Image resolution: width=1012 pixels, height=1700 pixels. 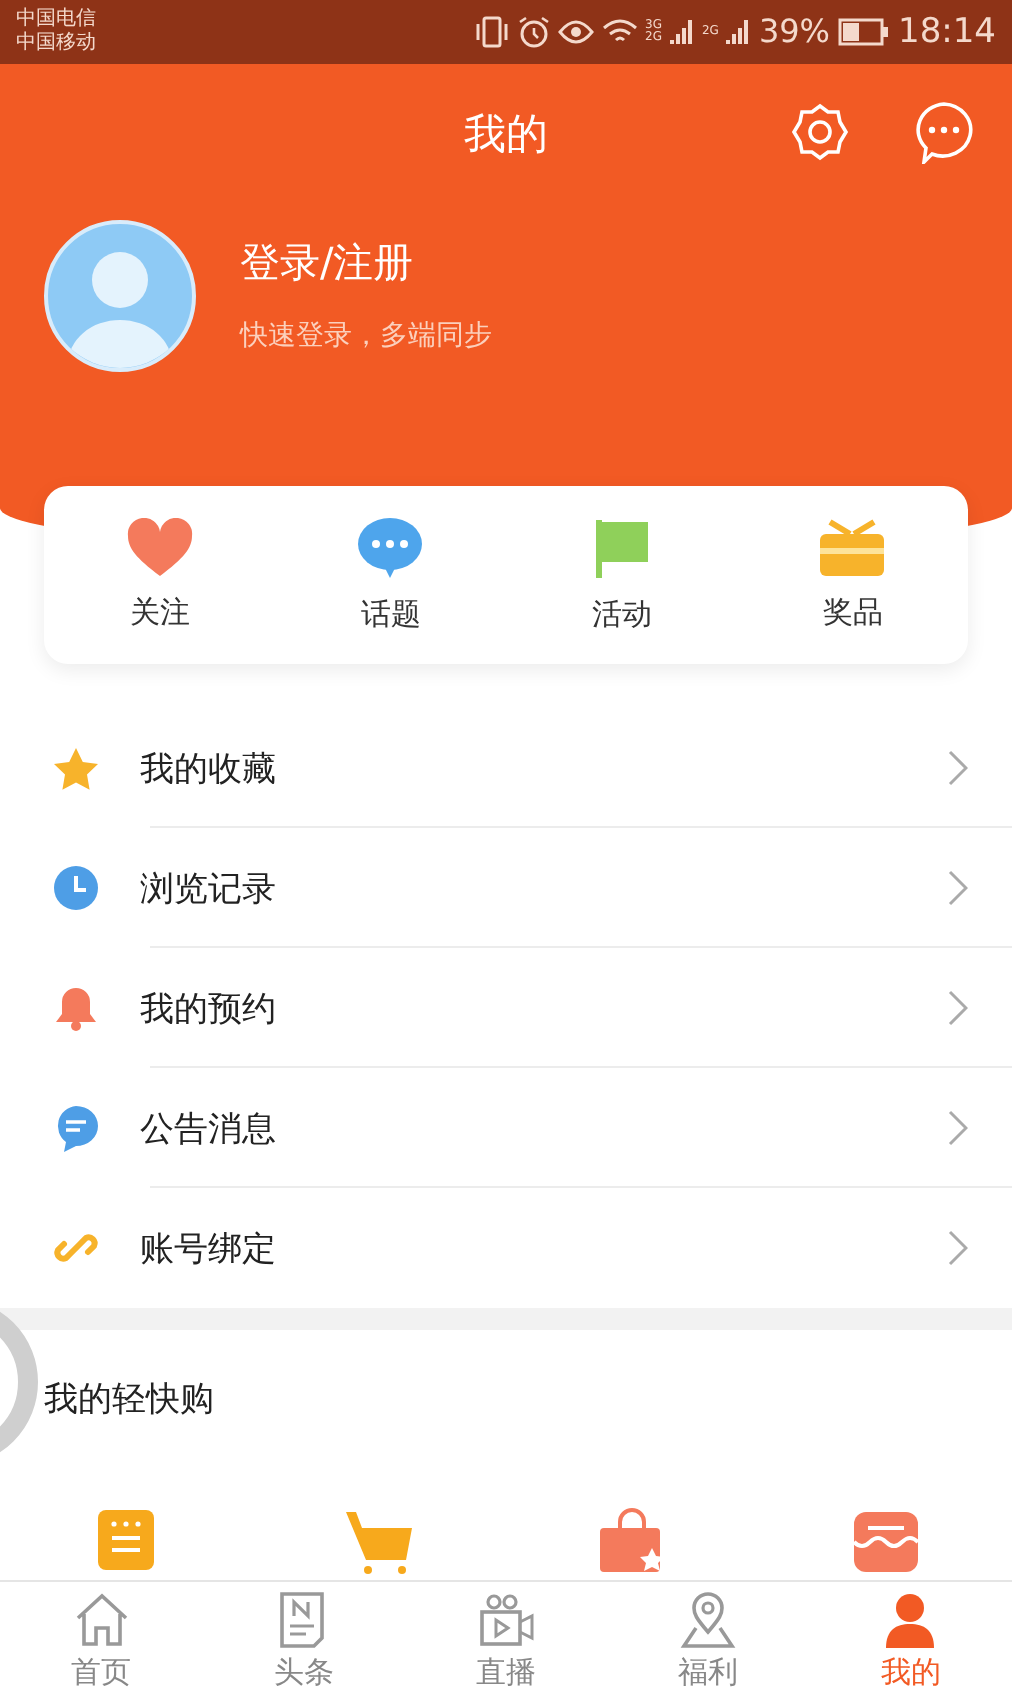 I want to click on quick-action-button: 活动, so click(x=621, y=575).